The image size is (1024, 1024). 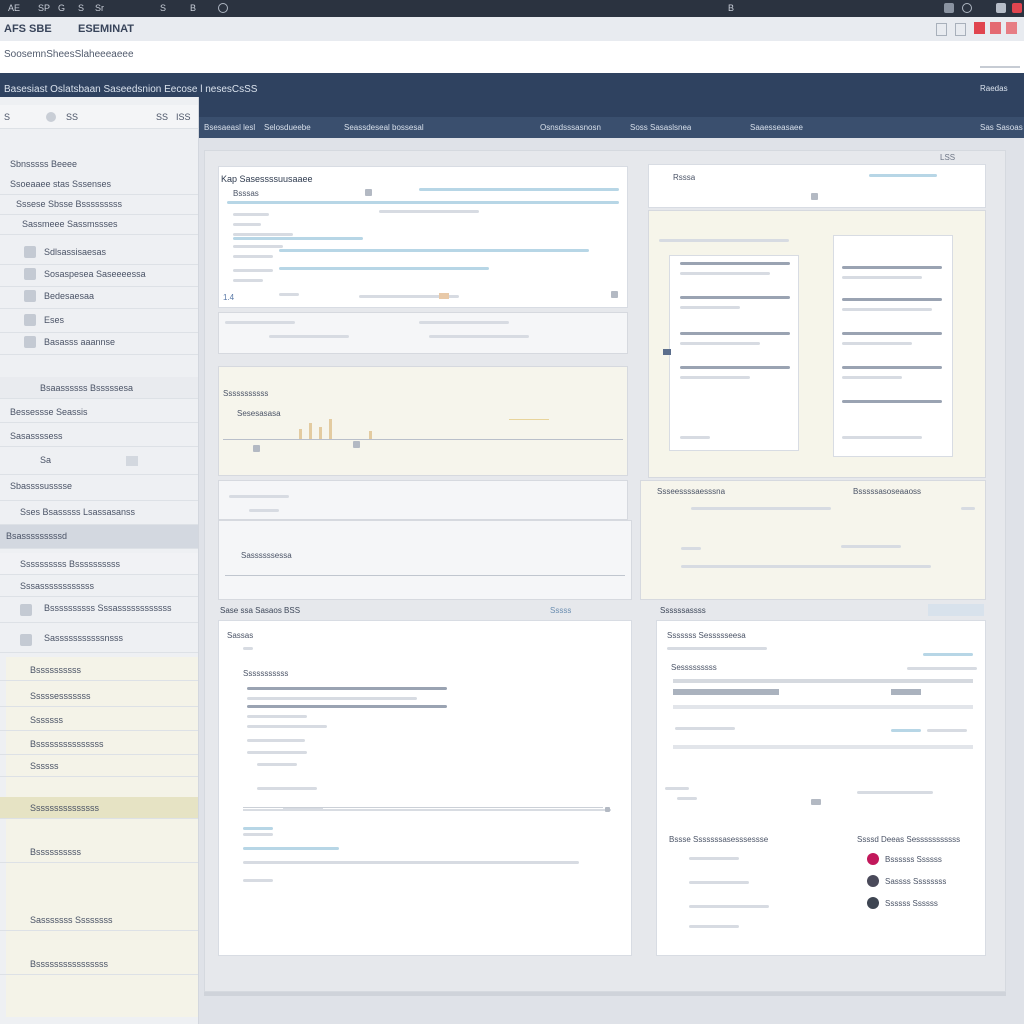 What do you see at coordinates (660, 127) in the screenshot?
I see `subnav-item-5: Soss Sasaslsnea` at bounding box center [660, 127].